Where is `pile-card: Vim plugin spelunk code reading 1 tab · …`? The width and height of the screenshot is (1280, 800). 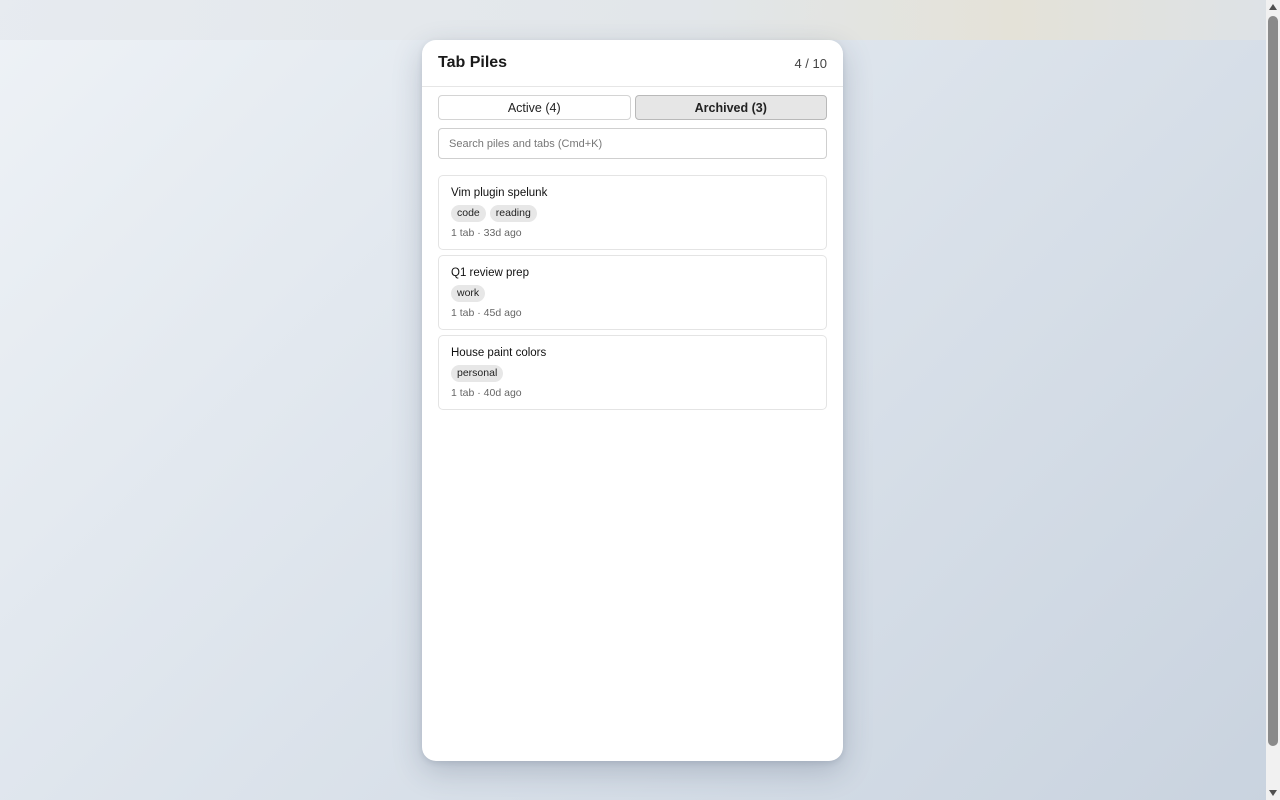
pile-card: Vim plugin spelunk code reading 1 tab · … is located at coordinates (632, 212).